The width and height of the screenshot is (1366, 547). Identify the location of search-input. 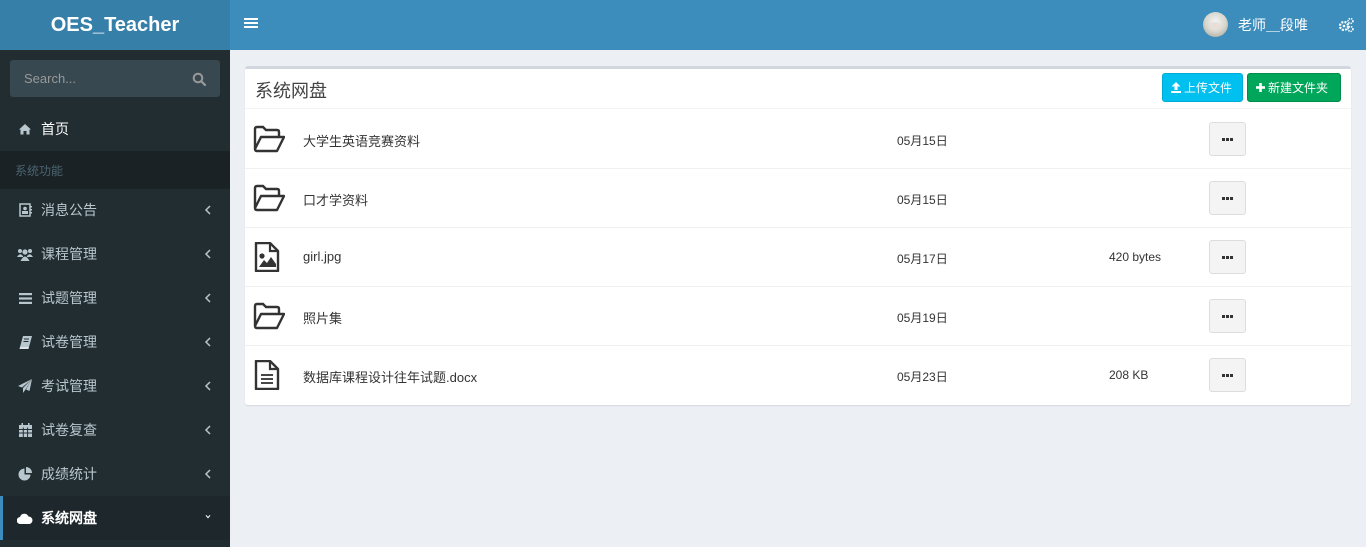
(115, 78).